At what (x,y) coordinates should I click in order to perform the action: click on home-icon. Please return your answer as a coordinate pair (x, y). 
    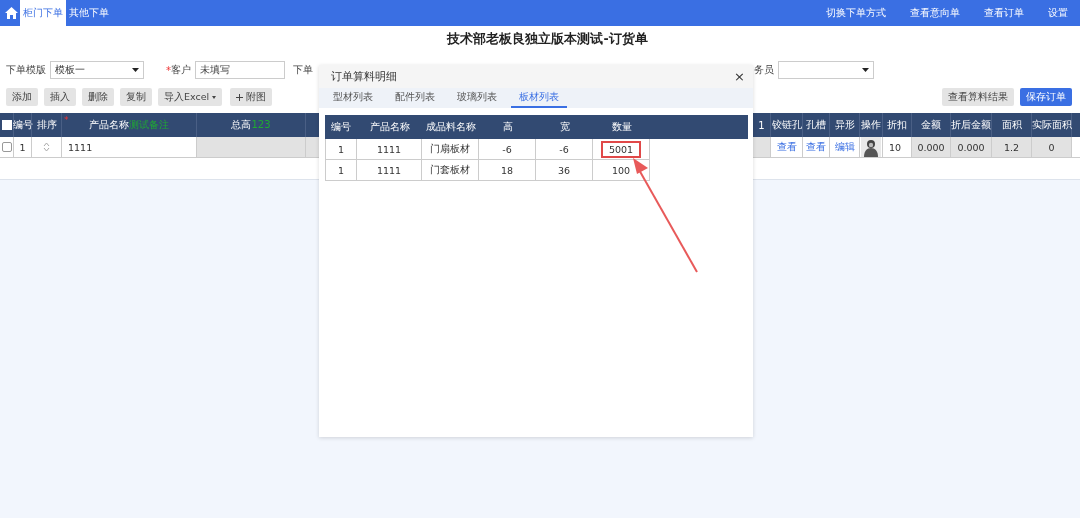
    Looking at the image, I should click on (11, 13).